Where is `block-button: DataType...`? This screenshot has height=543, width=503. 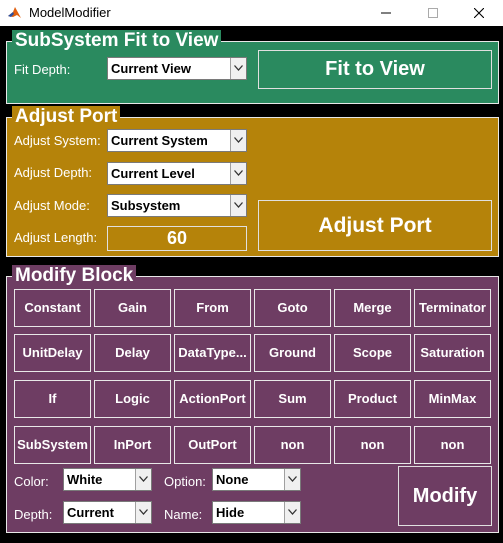 block-button: DataType... is located at coordinates (212, 353).